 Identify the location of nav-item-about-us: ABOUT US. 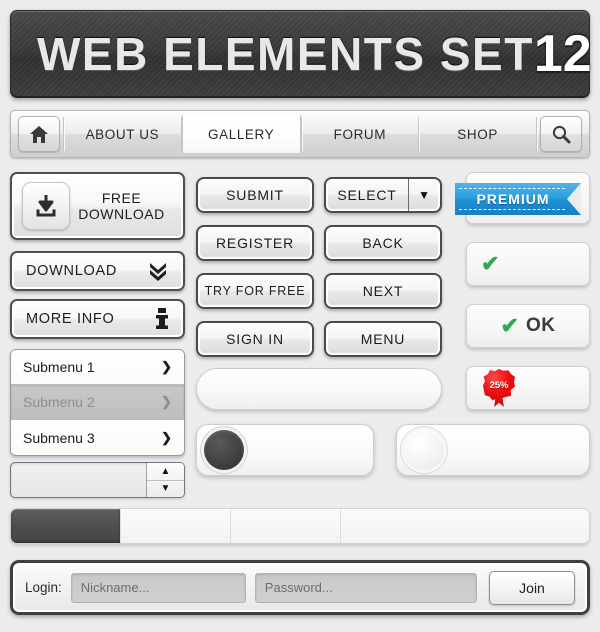
(122, 134).